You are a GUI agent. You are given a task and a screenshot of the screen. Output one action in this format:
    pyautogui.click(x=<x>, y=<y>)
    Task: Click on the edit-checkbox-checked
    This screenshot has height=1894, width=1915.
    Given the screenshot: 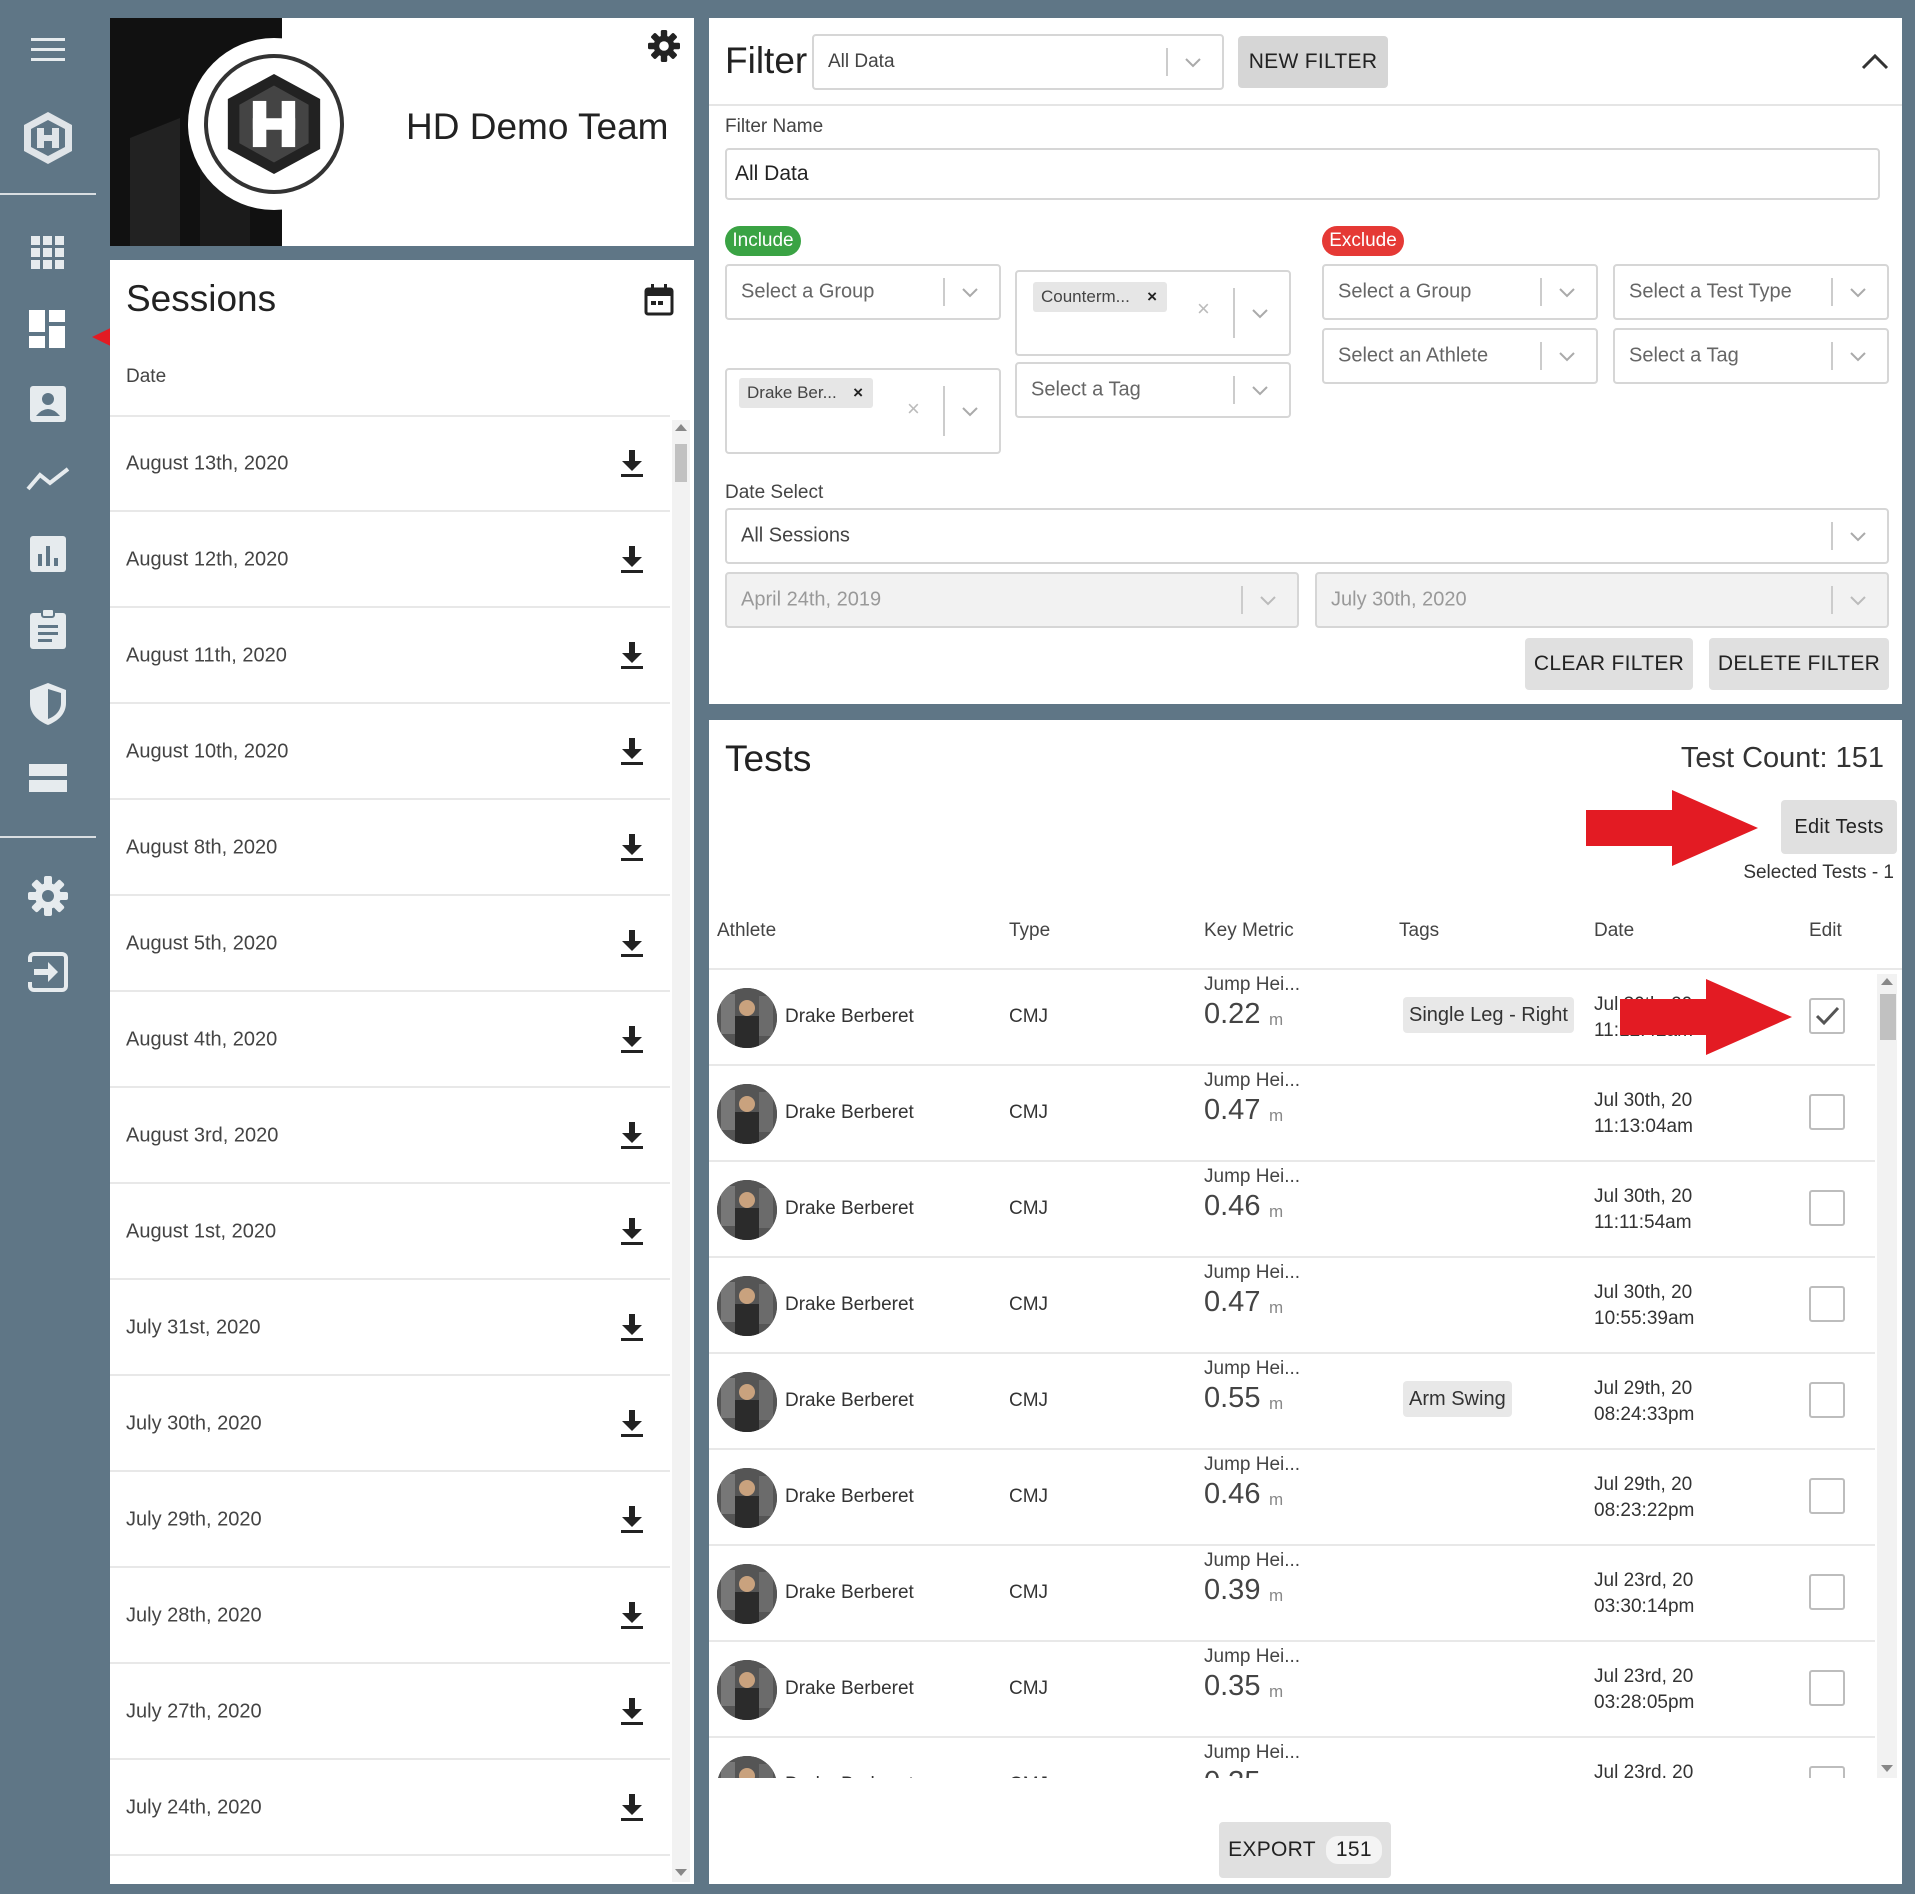 What is the action you would take?
    pyautogui.click(x=1827, y=1016)
    